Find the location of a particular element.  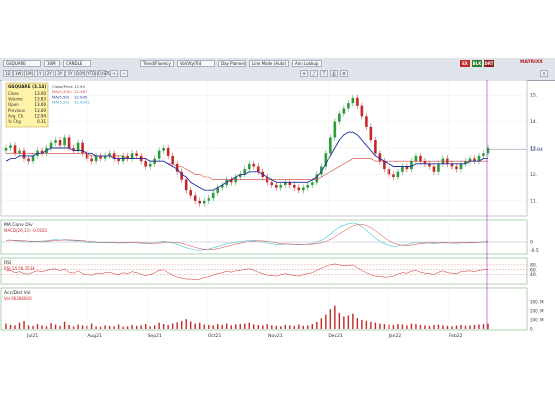

frequency-button-5y: 5Y is located at coordinates (70, 73).